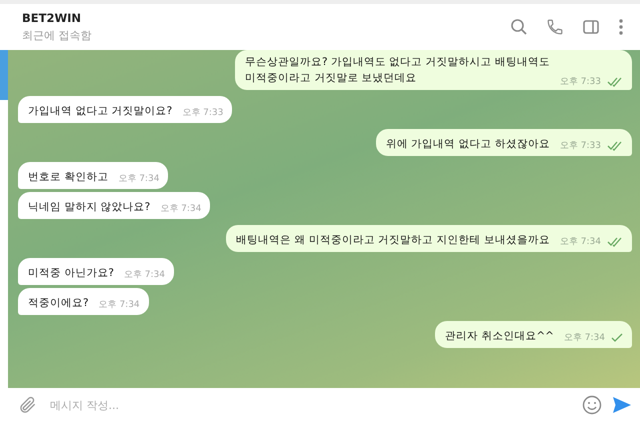 This screenshot has height=422, width=640. What do you see at coordinates (468, 144) in the screenshot?
I see `message-text: 위에 가입내역 없다고 하셨잖아요` at bounding box center [468, 144].